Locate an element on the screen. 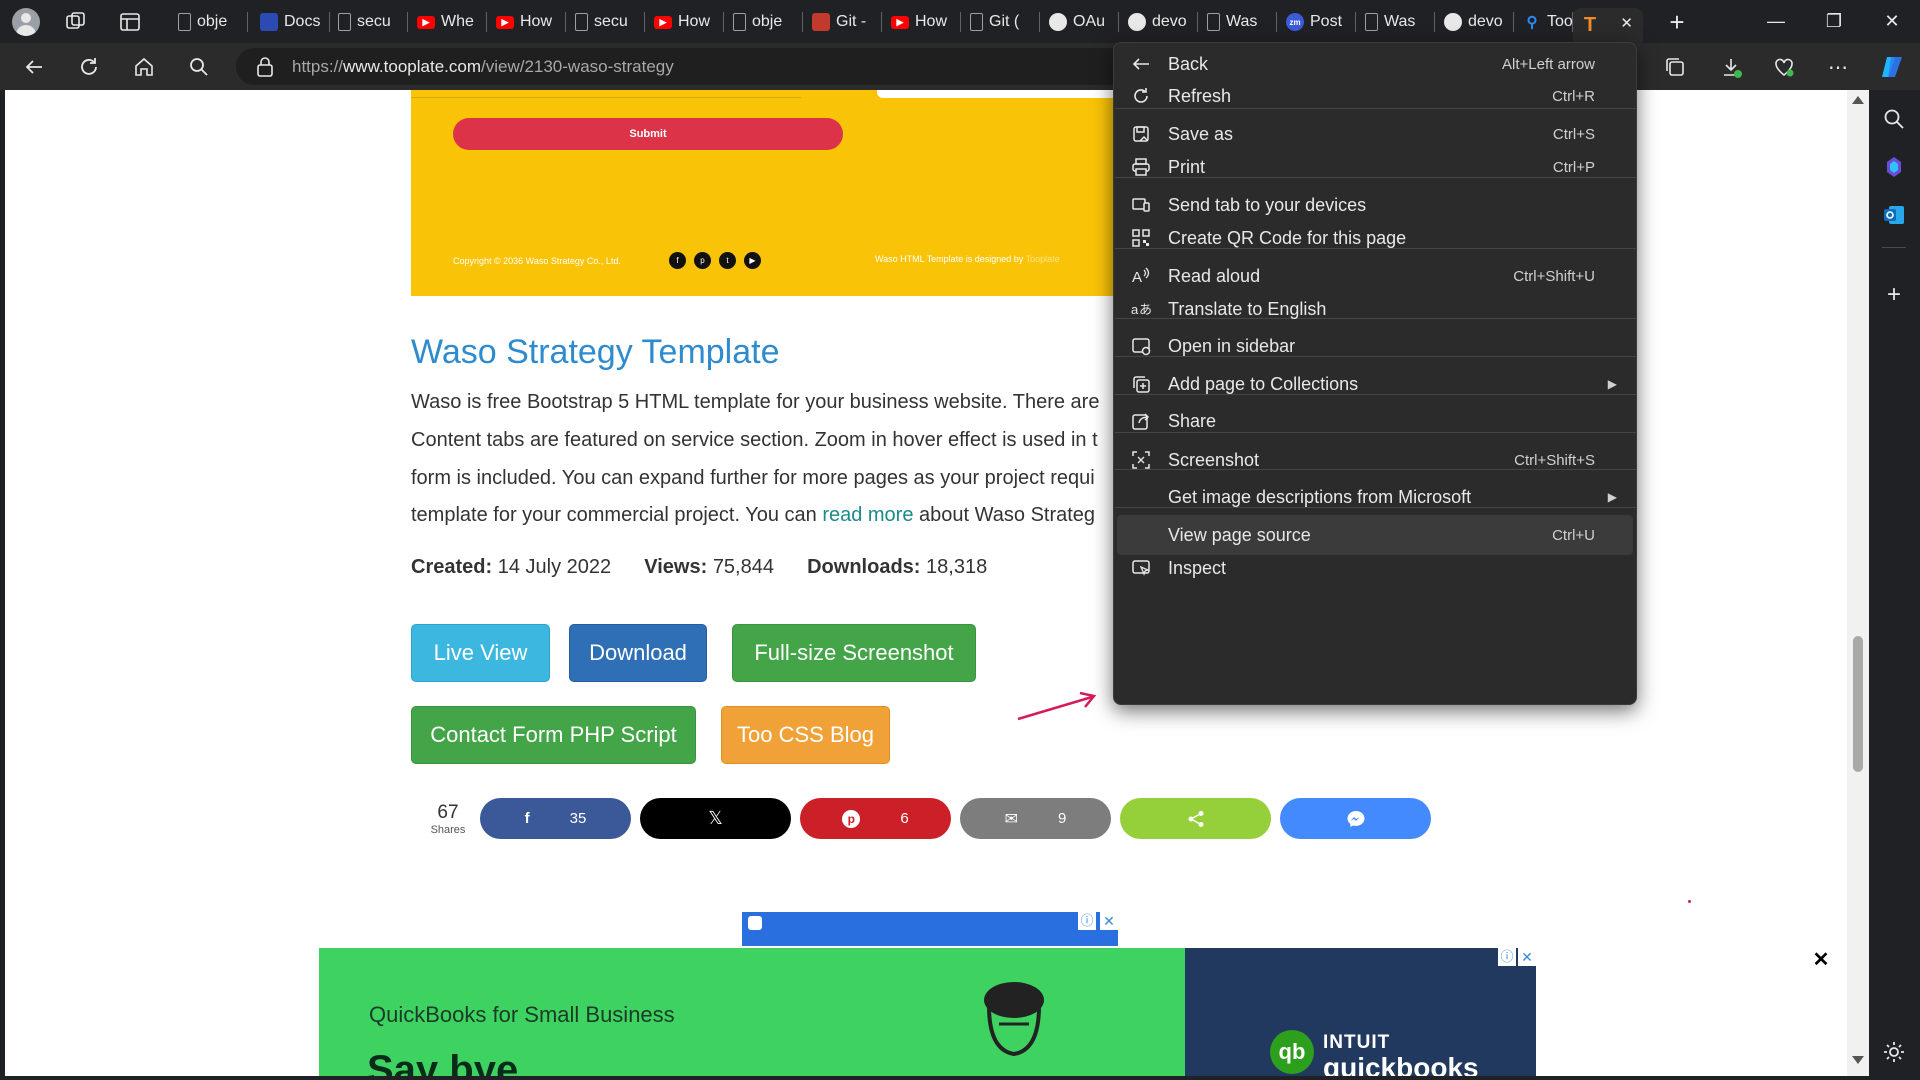 The height and width of the screenshot is (1080, 1920). menu-item-inspect: Inspect is located at coordinates (1375, 568).